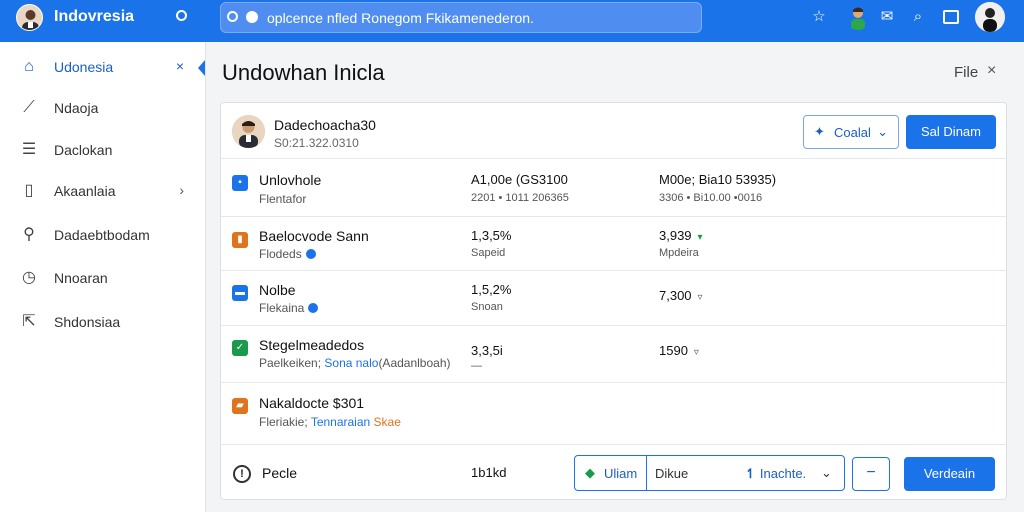 The image size is (1024, 512). What do you see at coordinates (248, 131) in the screenshot?
I see `avatar` at bounding box center [248, 131].